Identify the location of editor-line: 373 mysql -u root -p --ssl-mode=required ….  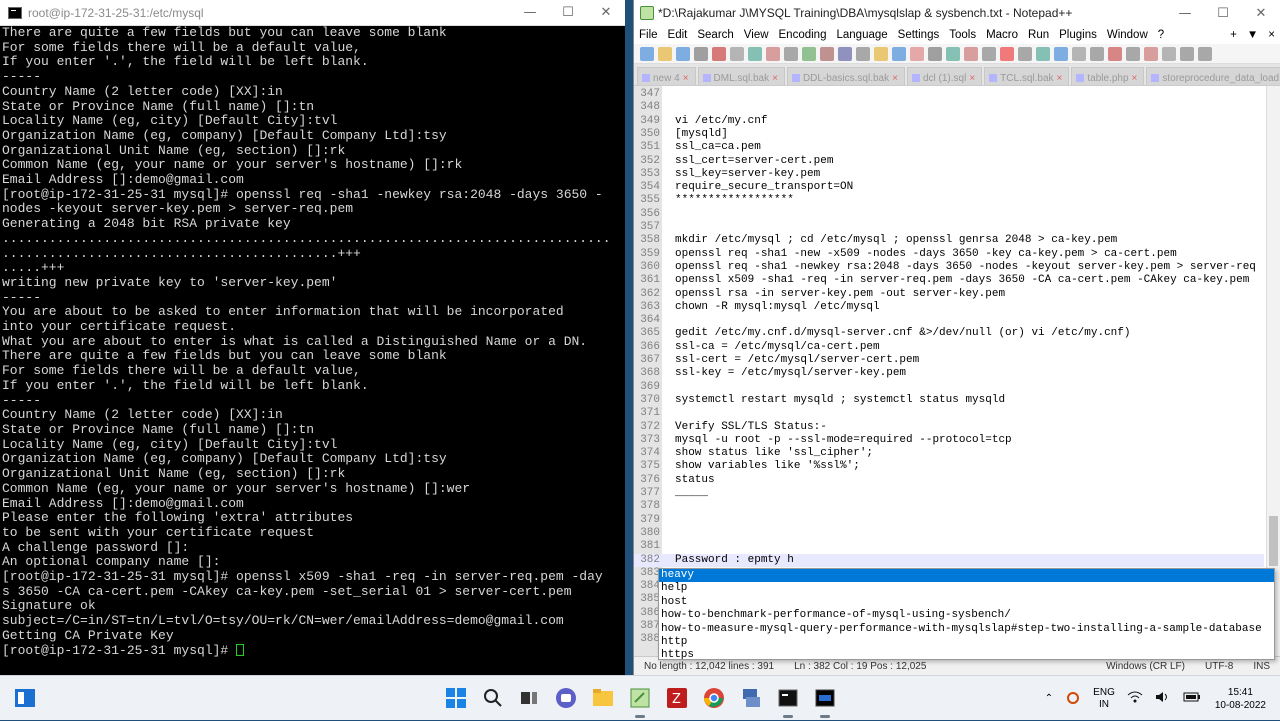
(949, 440).